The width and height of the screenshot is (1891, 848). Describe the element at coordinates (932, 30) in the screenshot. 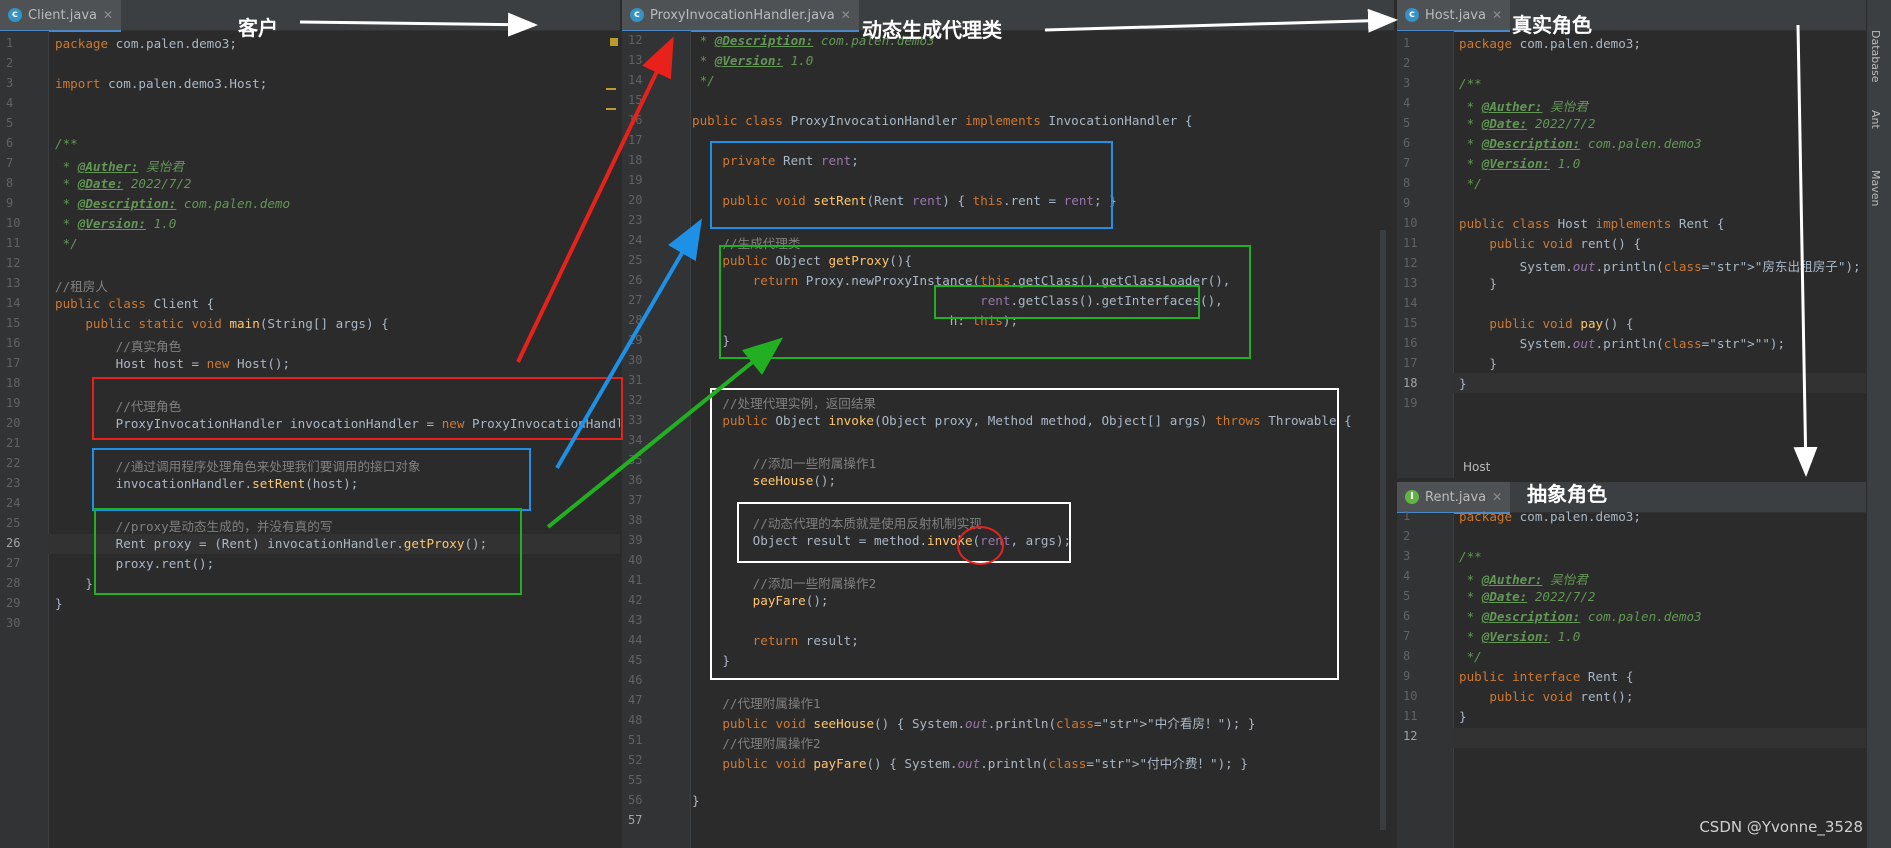

I see `label-proxy-gen: 动态生成代理类` at that location.